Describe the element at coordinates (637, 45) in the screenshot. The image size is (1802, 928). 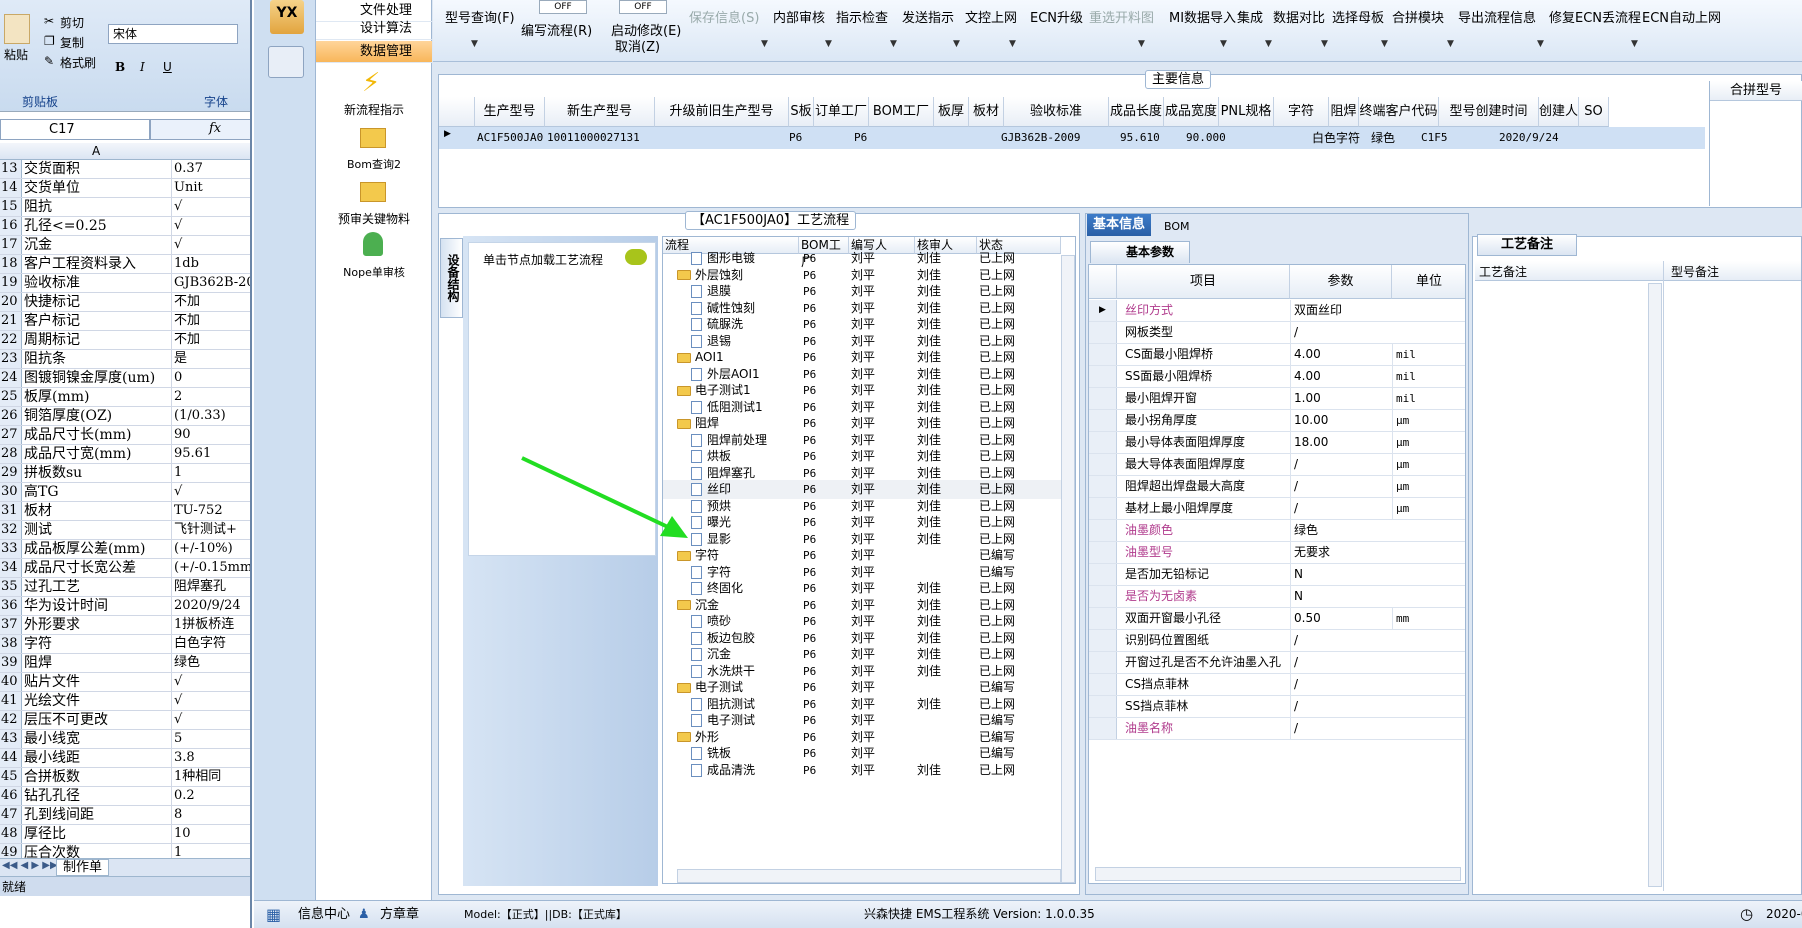
I see `toolbar-button: 取消(Z)` at that location.